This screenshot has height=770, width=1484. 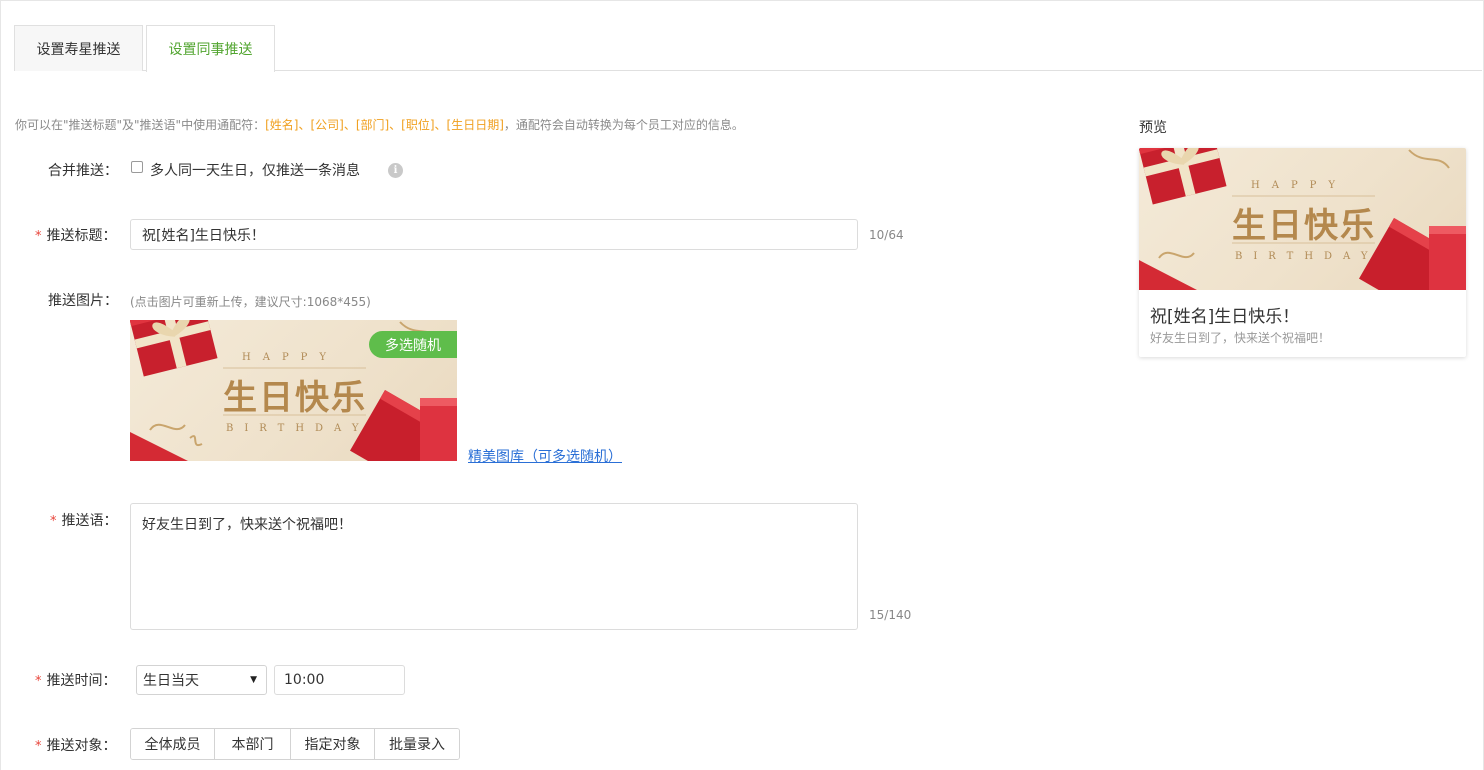 I want to click on multi-random-badge: 多选随机, so click(x=413, y=344).